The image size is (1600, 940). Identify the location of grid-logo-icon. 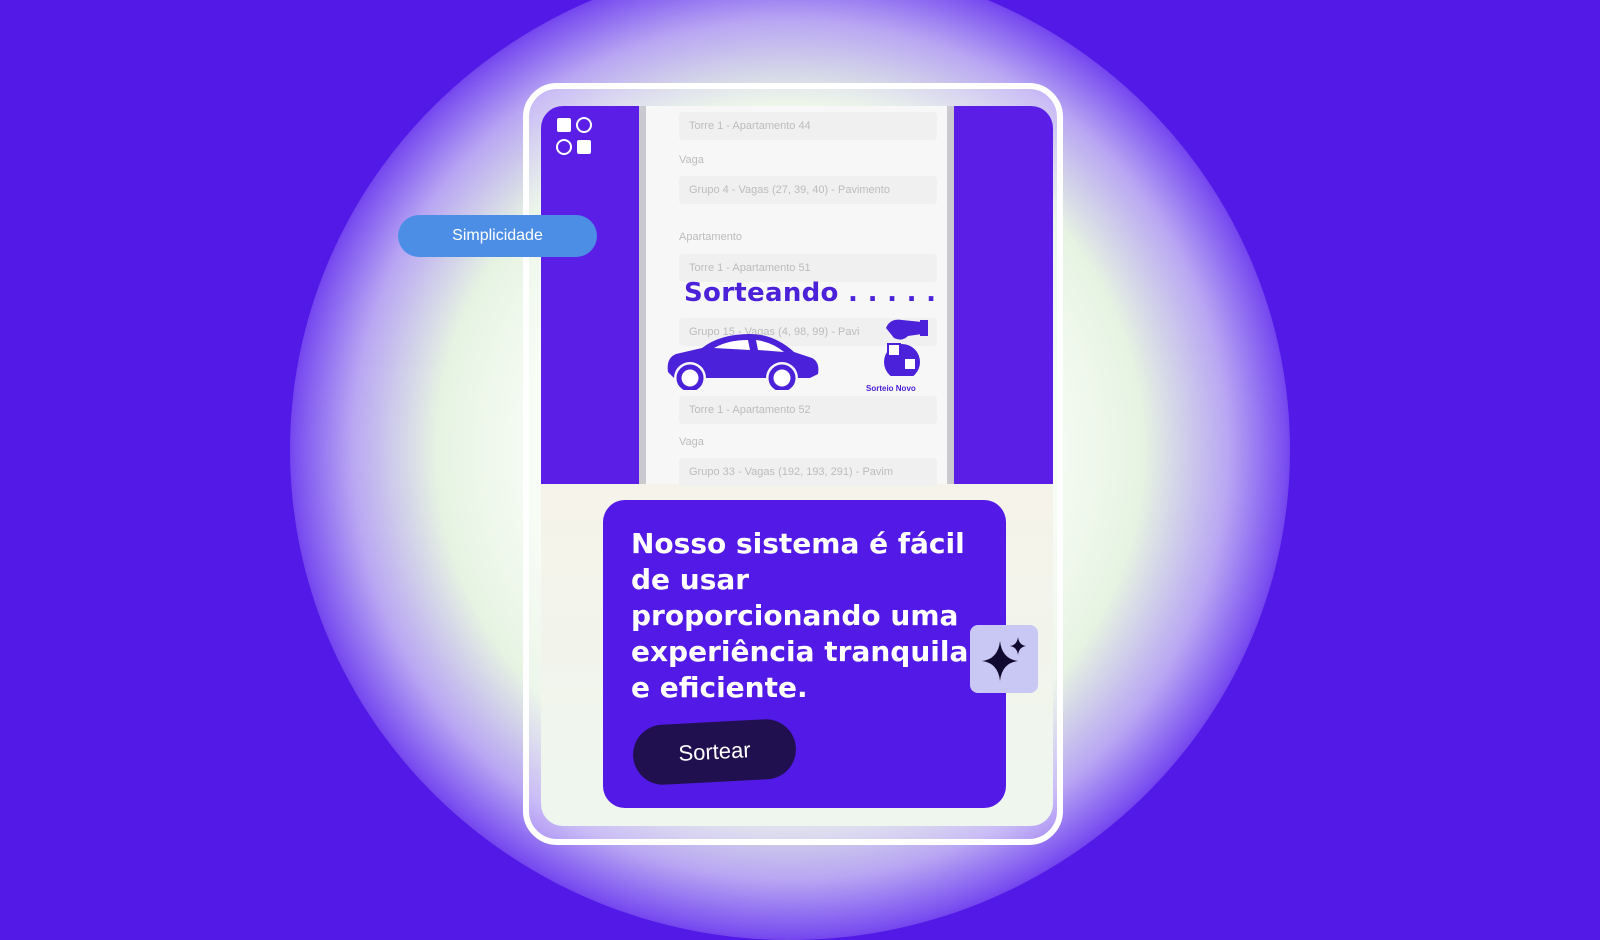
(574, 136).